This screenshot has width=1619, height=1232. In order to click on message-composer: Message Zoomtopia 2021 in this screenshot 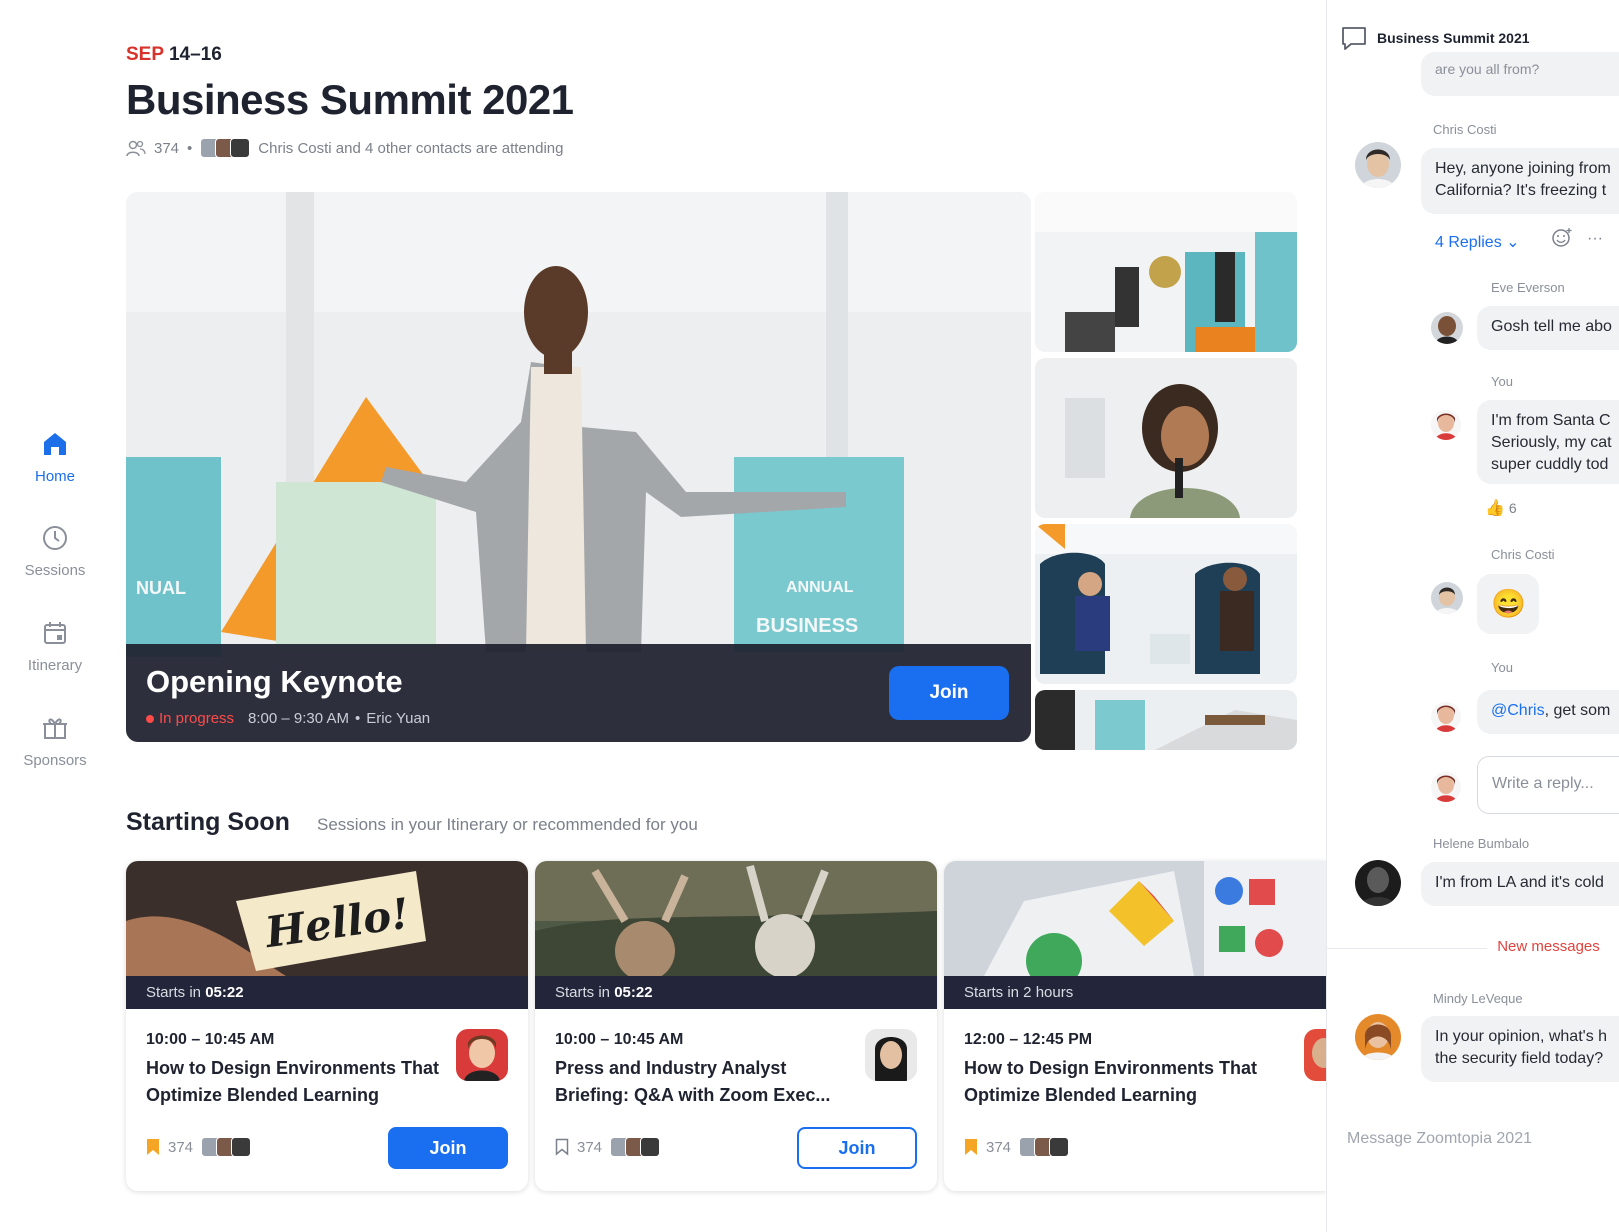, I will do `click(1439, 1139)`.